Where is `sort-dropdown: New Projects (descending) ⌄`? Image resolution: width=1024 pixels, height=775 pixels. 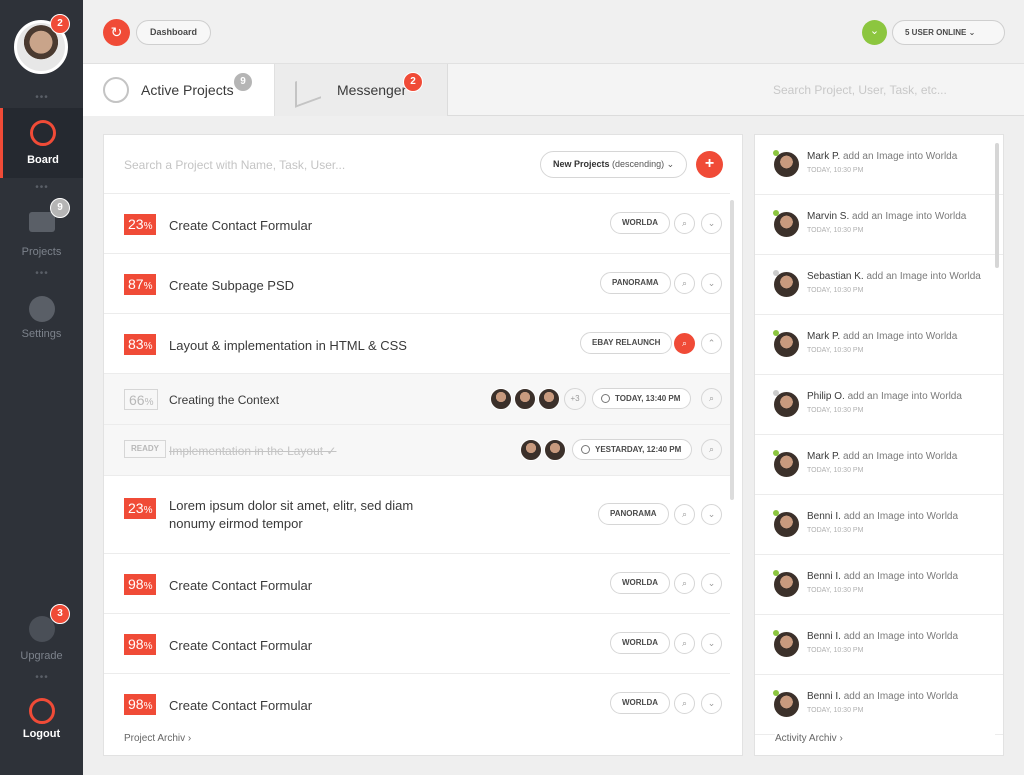
sort-dropdown: New Projects (descending) ⌄ is located at coordinates (614, 164).